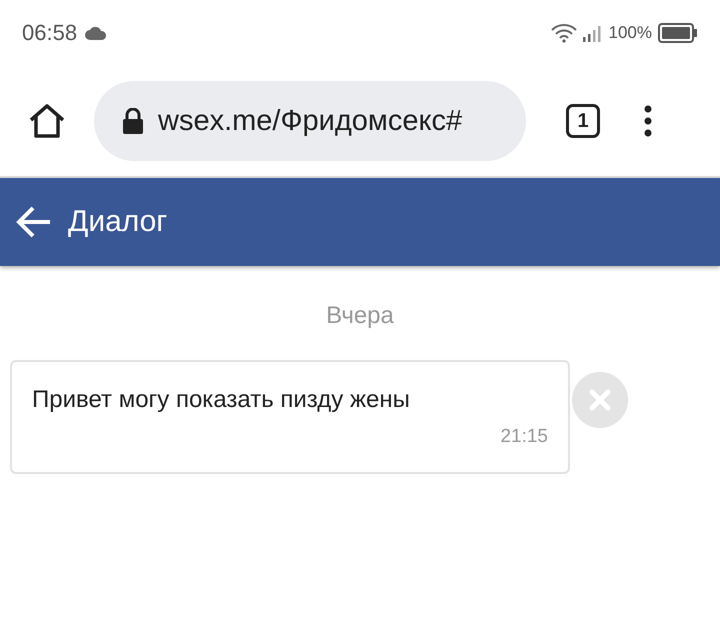 This screenshot has width=720, height=644. I want to click on back-arrow-icon, so click(34, 222).